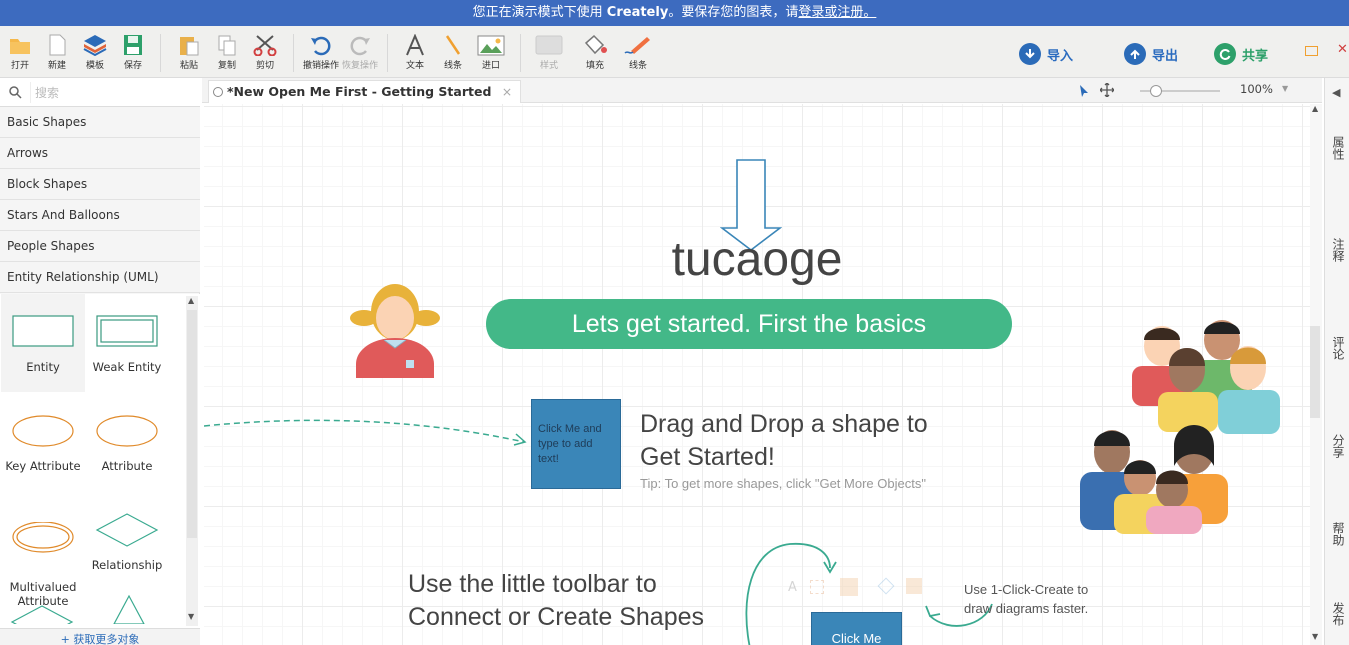 The height and width of the screenshot is (645, 1349). I want to click on copy-button: 复制, so click(227, 52).